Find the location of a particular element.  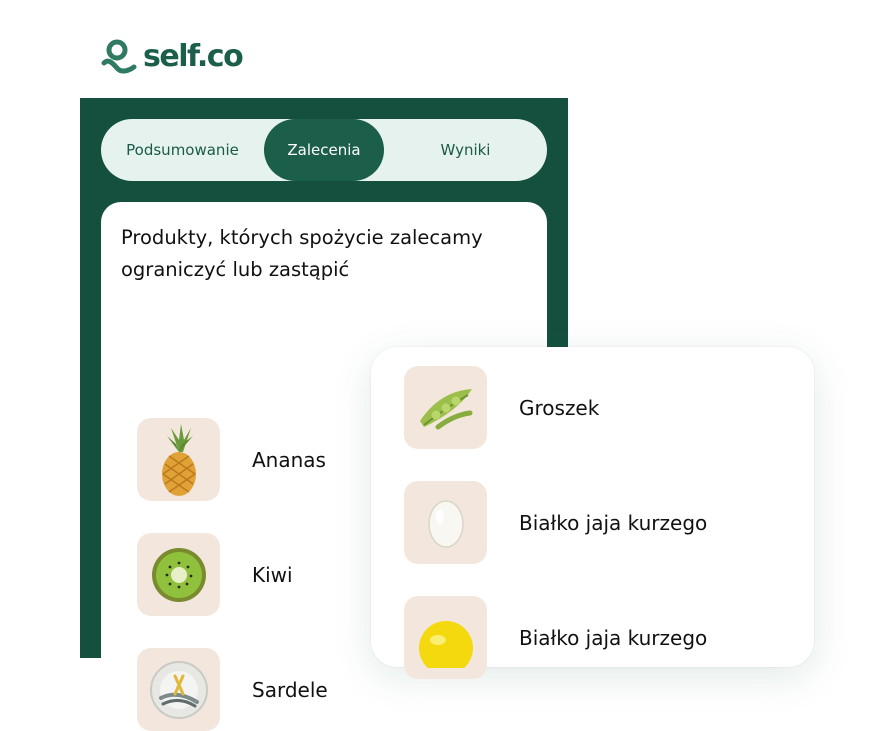

anchovies-icon is located at coordinates (178, 689).